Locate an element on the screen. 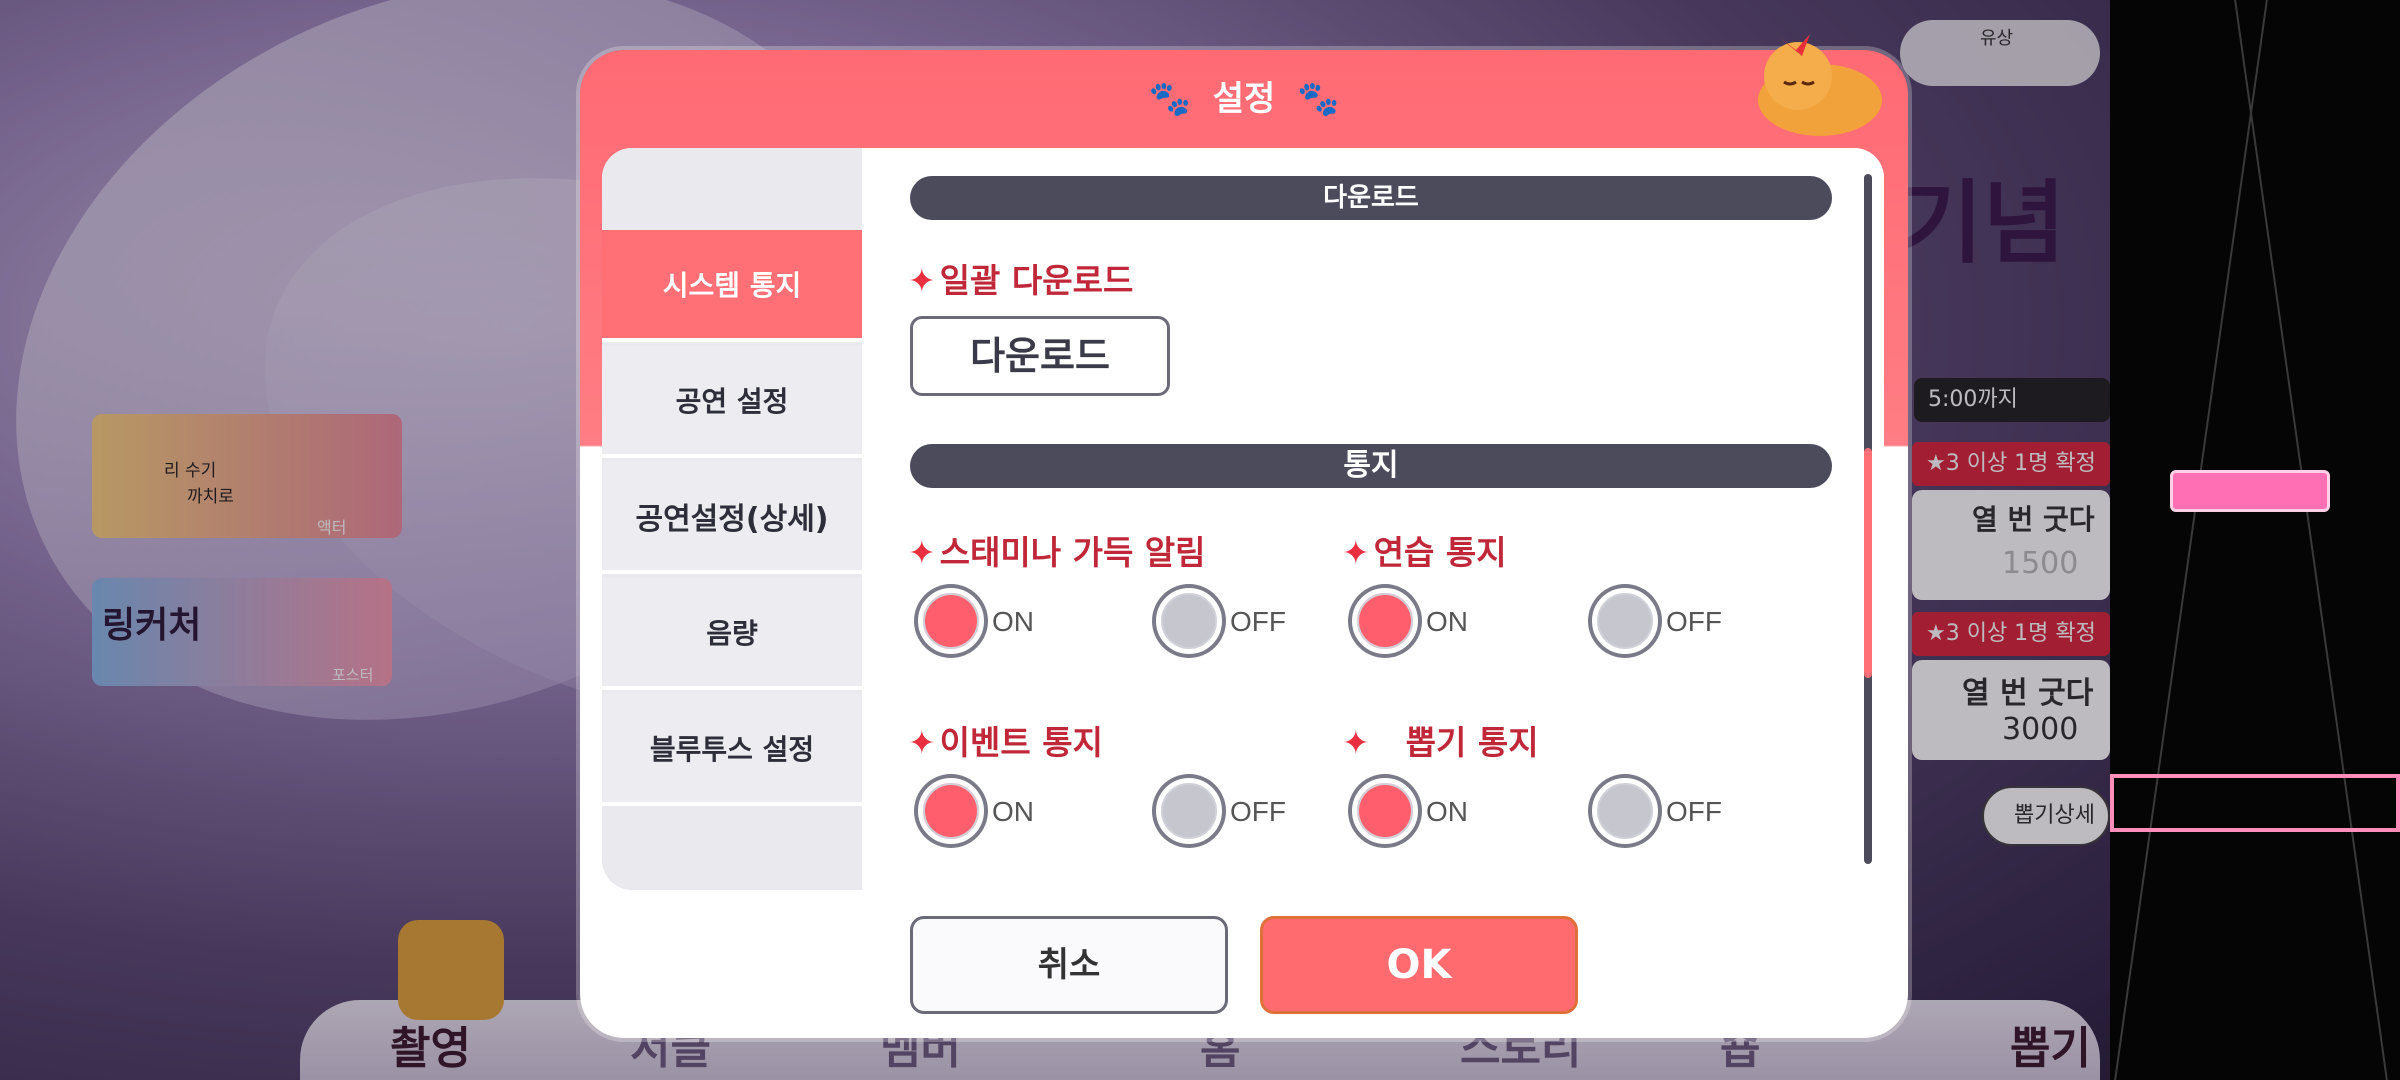  practice-off-radio is located at coordinates (1625, 621).